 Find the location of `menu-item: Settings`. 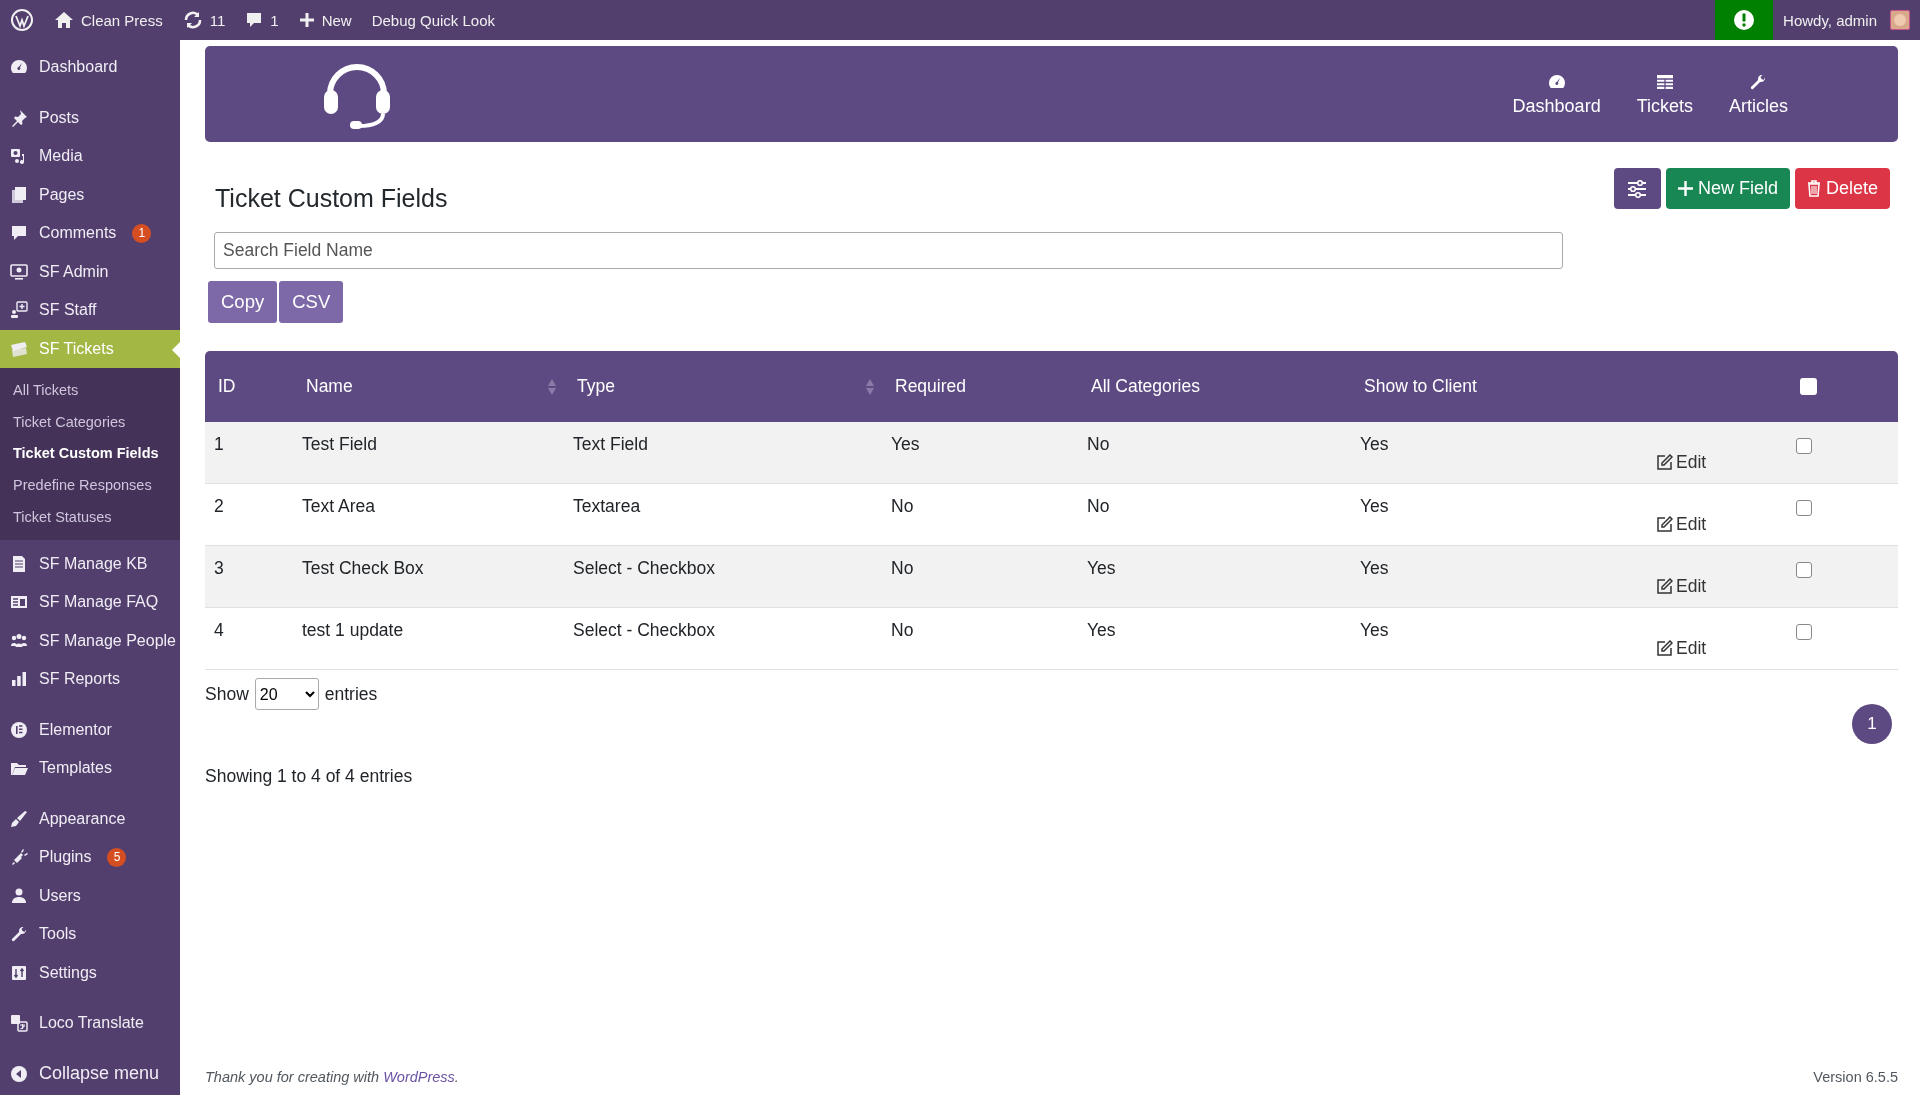

menu-item: Settings is located at coordinates (90, 972).